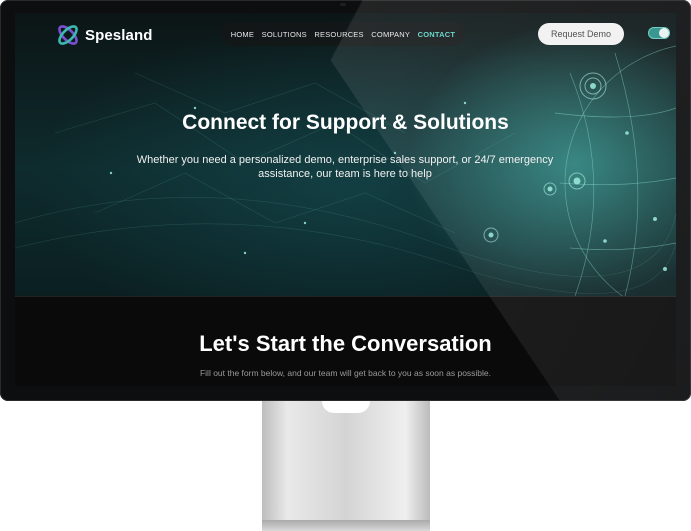 This screenshot has height=531, width=691. I want to click on request-demo-button: Request Demo, so click(581, 34).